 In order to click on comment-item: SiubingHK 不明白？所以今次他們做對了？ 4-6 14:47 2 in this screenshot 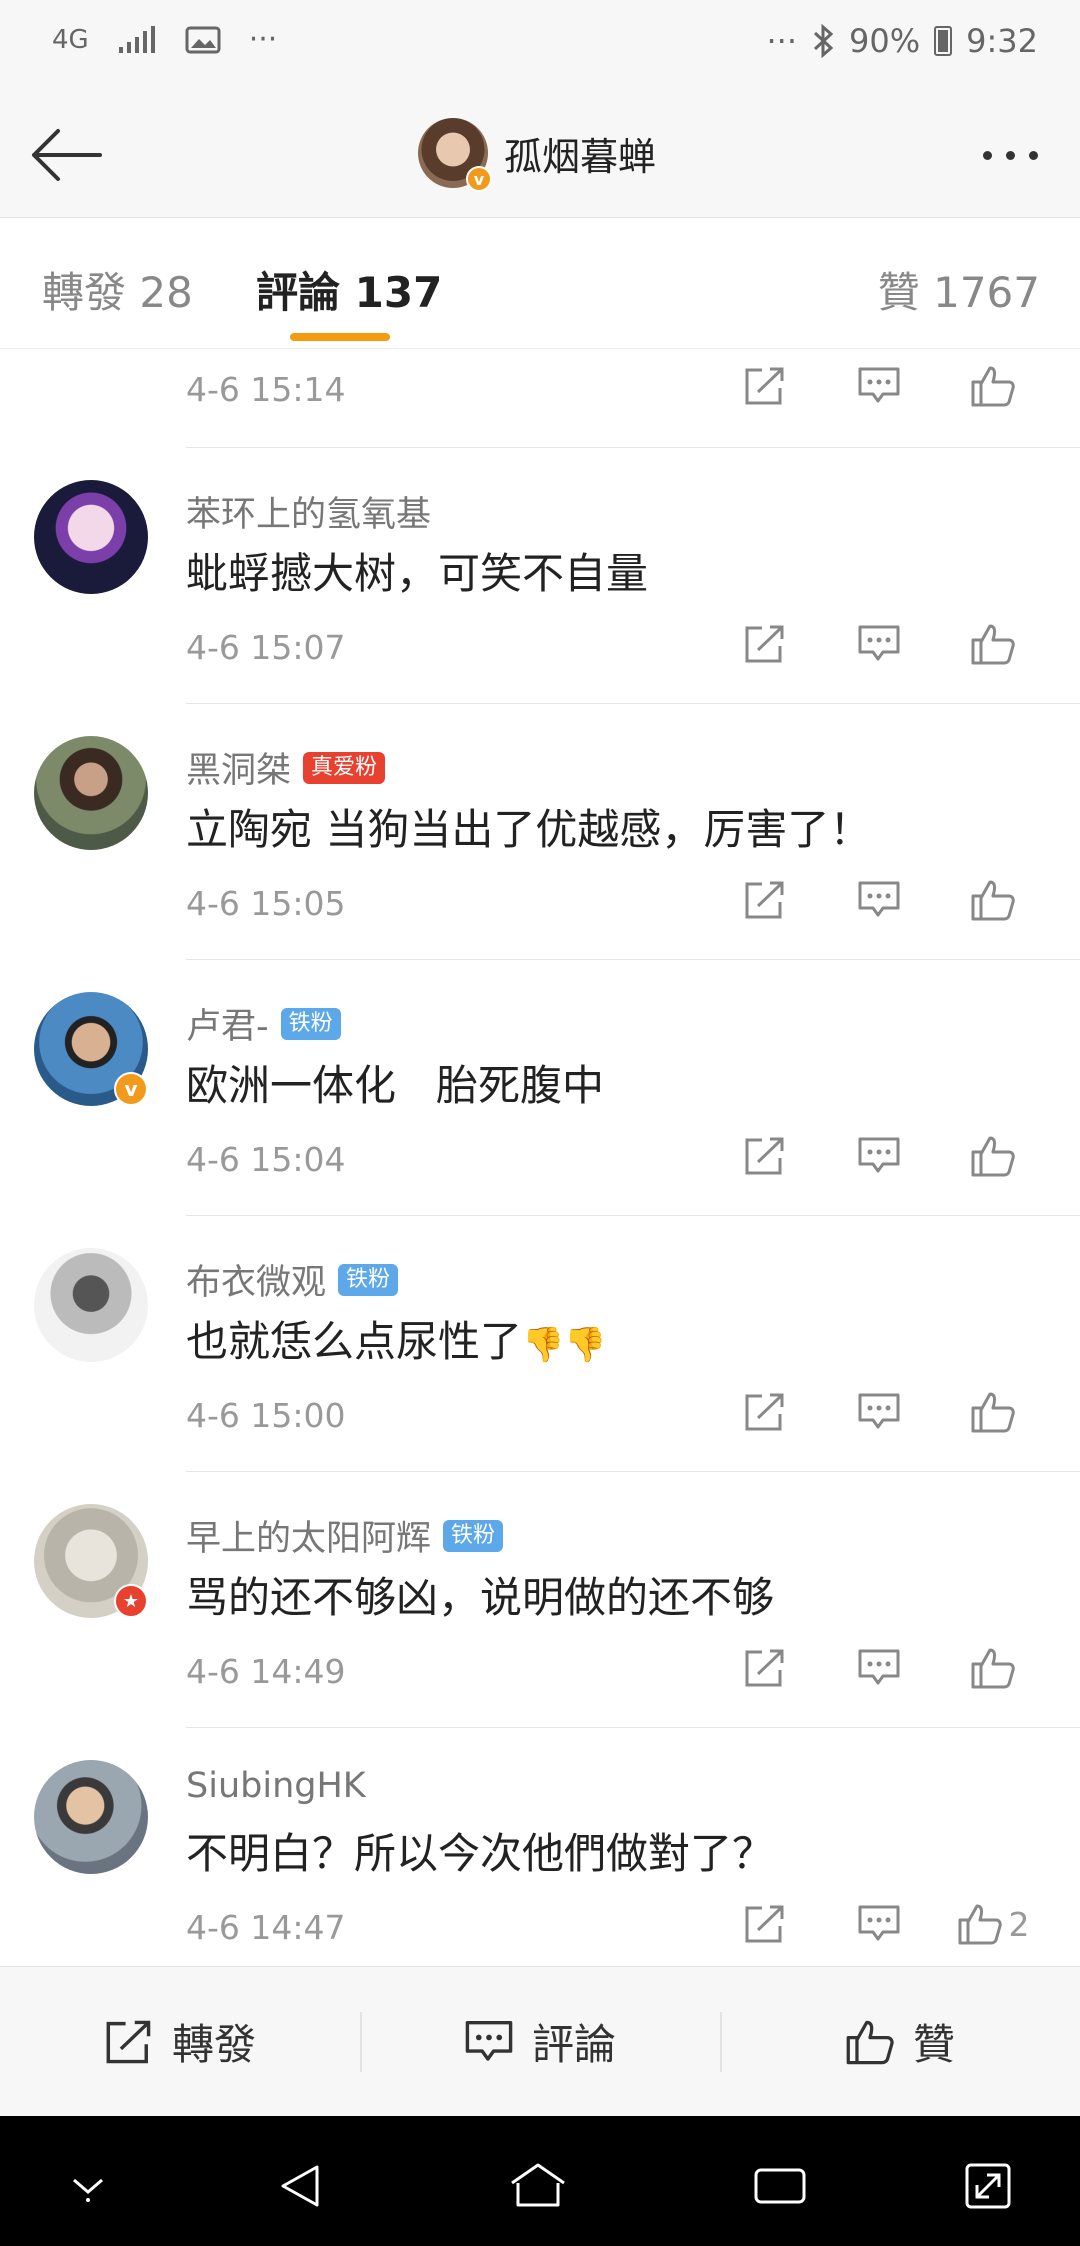, I will do `click(557, 1856)`.